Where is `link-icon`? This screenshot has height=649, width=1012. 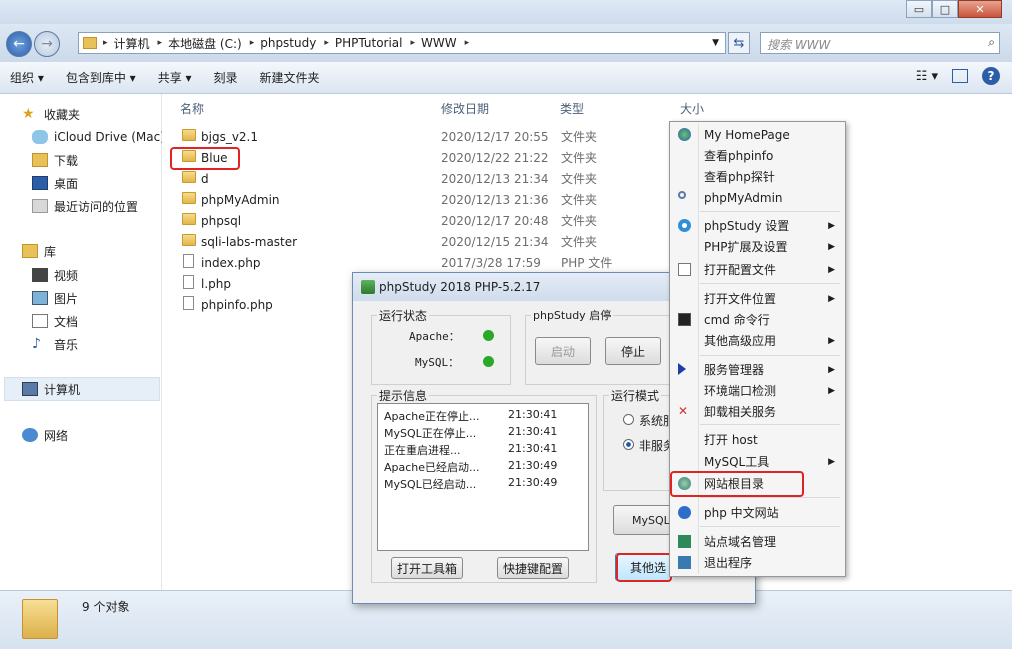
link-icon is located at coordinates (682, 195).